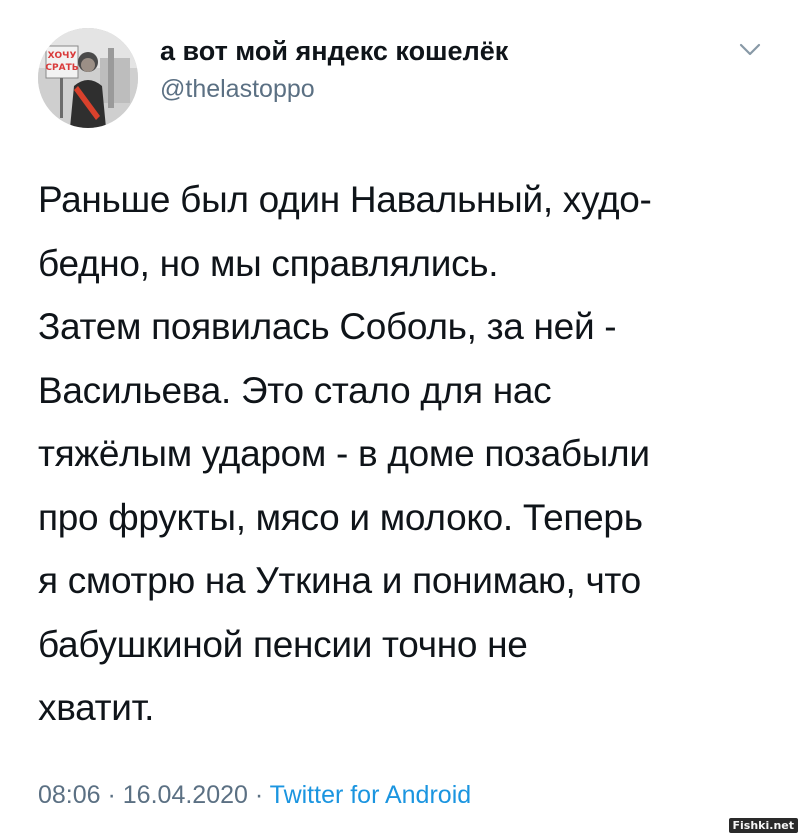 The image size is (800, 835). I want to click on tweet-date: 16.04.2020, so click(185, 795).